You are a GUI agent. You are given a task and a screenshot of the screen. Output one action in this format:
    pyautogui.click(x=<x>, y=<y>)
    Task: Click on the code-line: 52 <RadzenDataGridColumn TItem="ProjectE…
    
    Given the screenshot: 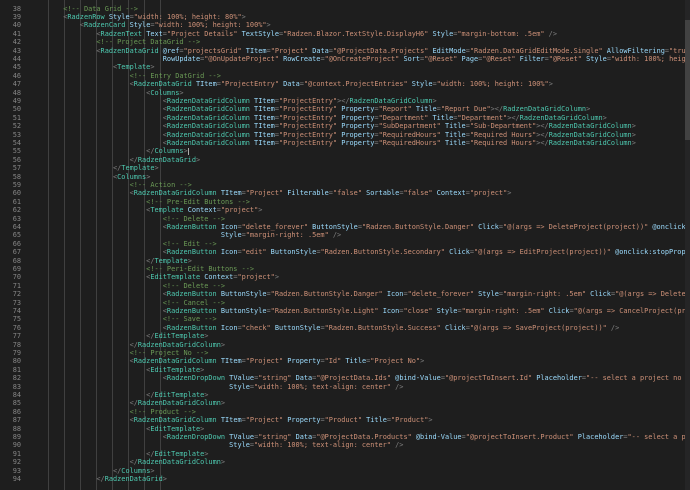 What is the action you would take?
    pyautogui.click(x=345, y=126)
    